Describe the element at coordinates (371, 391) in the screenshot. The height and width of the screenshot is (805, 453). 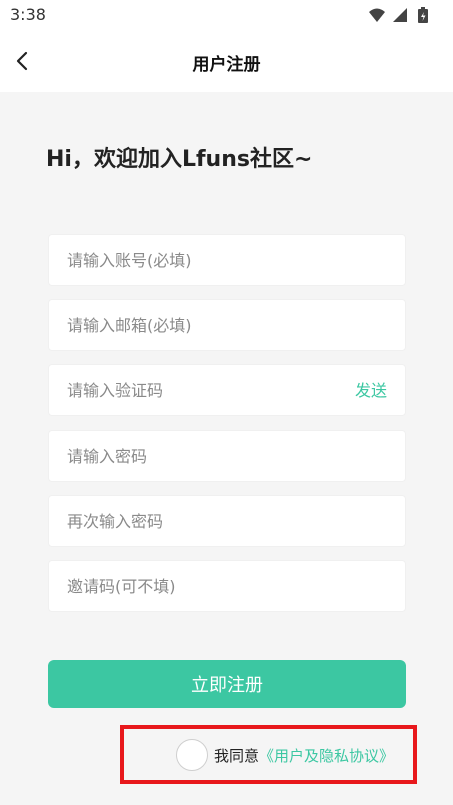
I see `send-code-button: 发送` at that location.